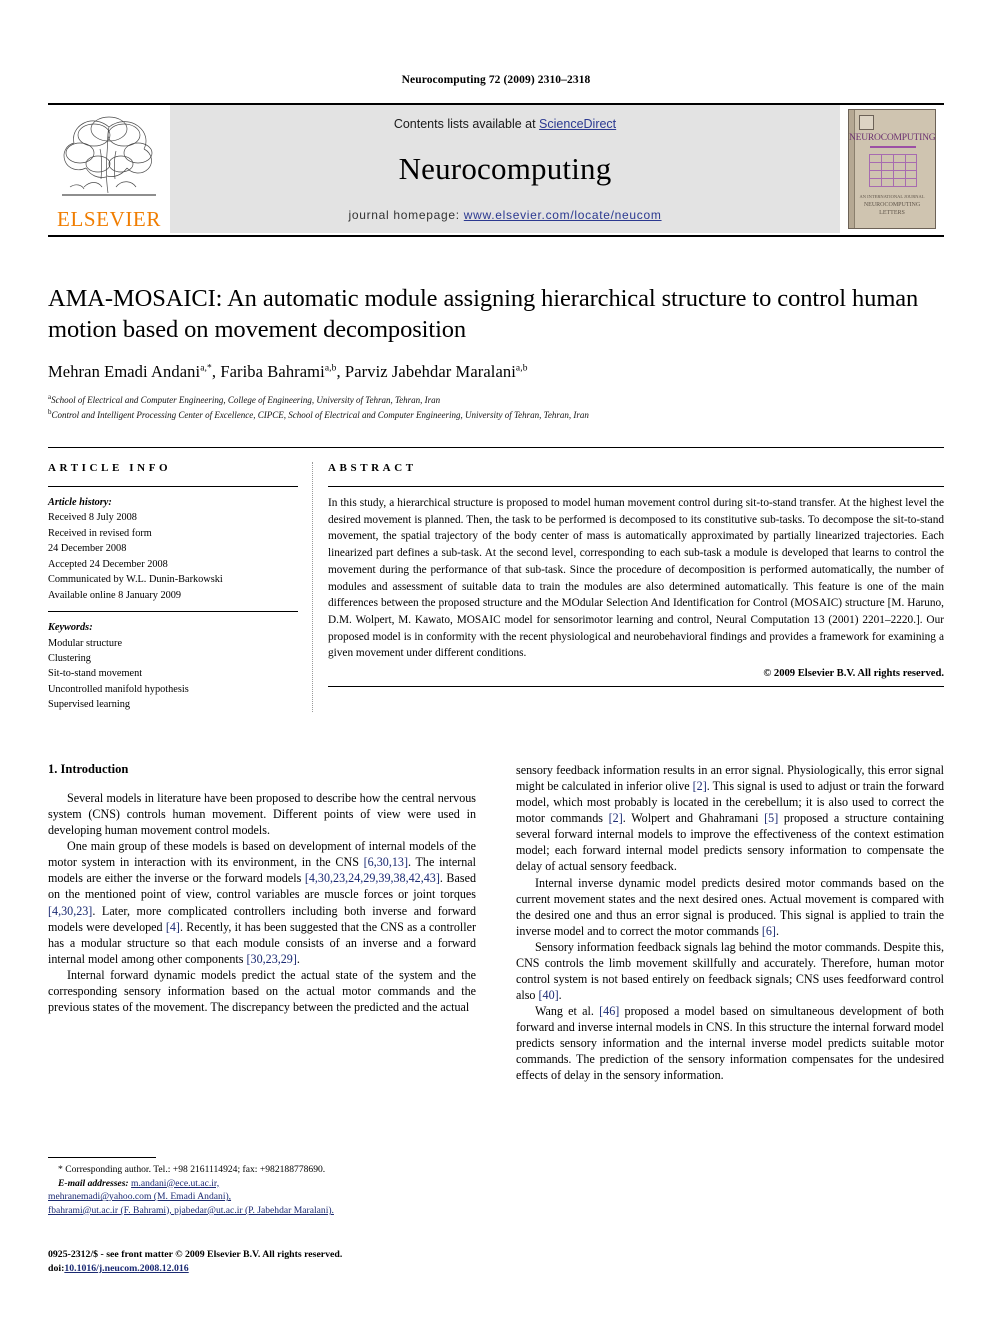 This screenshot has width=992, height=1323. I want to click on keyword-item: Supervised learning, so click(89, 705).